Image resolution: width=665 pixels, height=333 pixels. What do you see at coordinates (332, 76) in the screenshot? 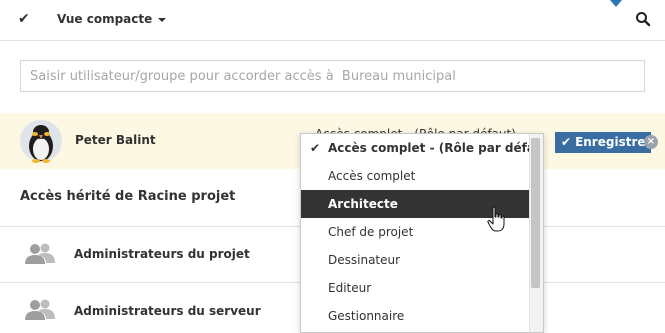
I see `user-group-search-input` at bounding box center [332, 76].